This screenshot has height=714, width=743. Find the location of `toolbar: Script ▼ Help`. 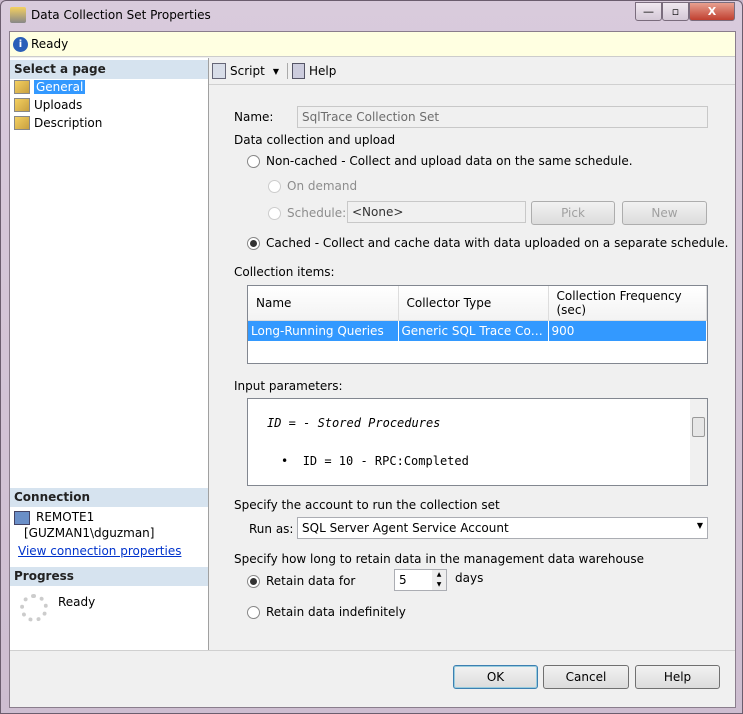

toolbar: Script ▼ Help is located at coordinates (274, 71).